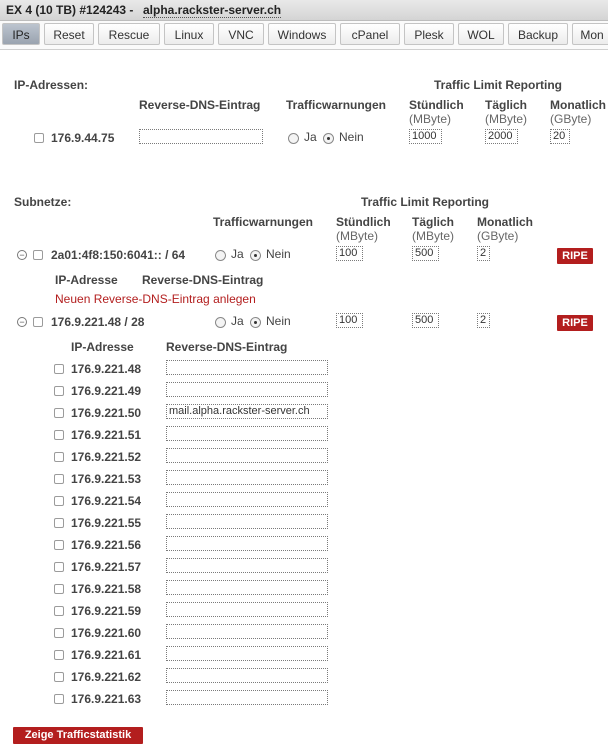 The image size is (608, 751). Describe the element at coordinates (370, 34) in the screenshot. I see `tab-cpanel: cPanel` at that location.